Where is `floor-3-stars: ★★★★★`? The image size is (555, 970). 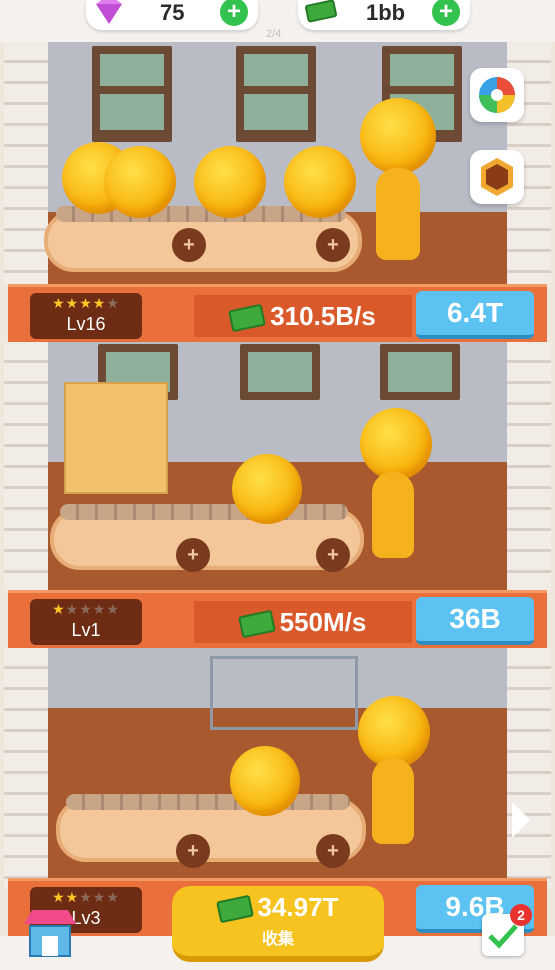 floor-3-stars: ★★★★★ is located at coordinates (86, 897).